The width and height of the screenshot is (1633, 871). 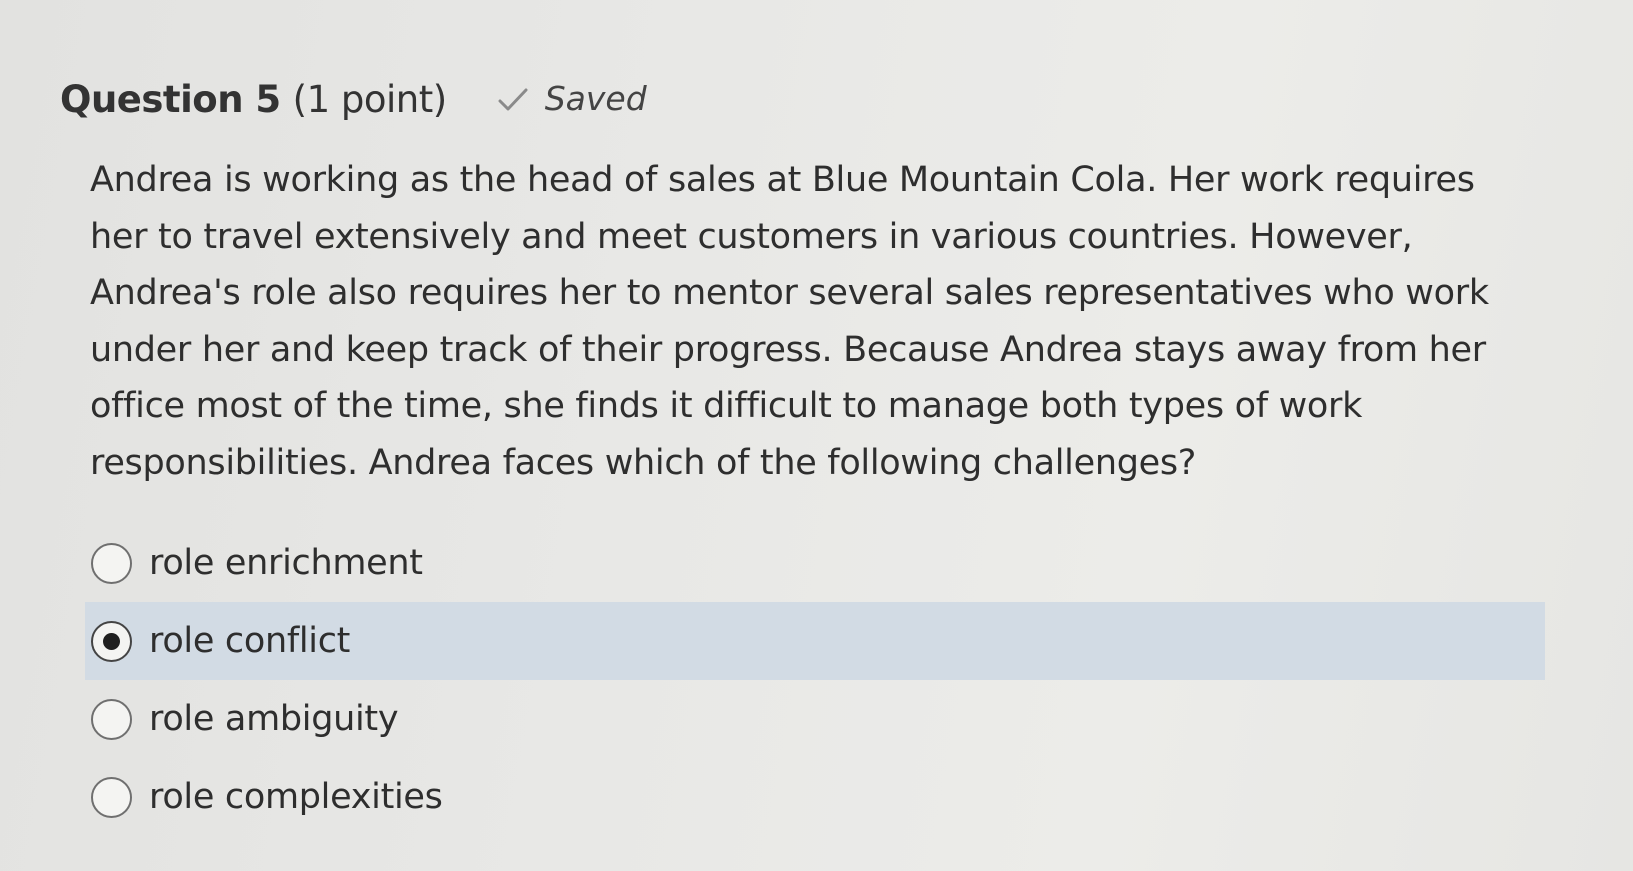 What do you see at coordinates (170, 99) in the screenshot?
I see `question-title: Question 5` at bounding box center [170, 99].